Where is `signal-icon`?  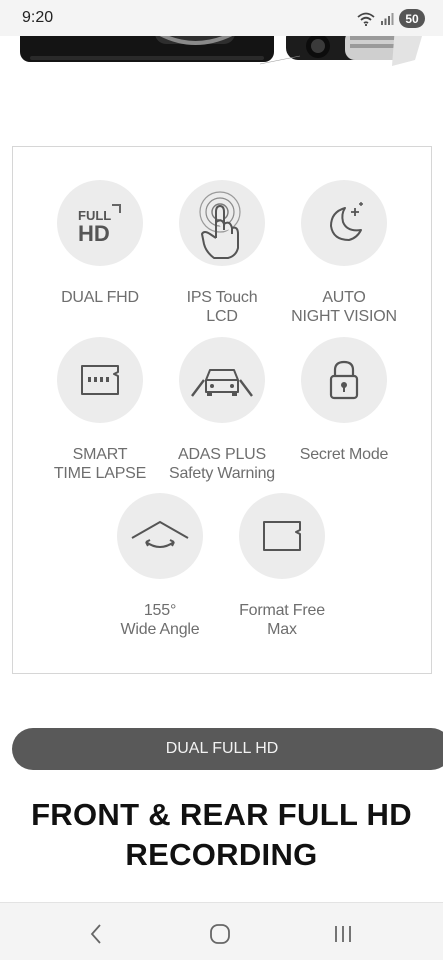
signal-icon is located at coordinates (387, 19).